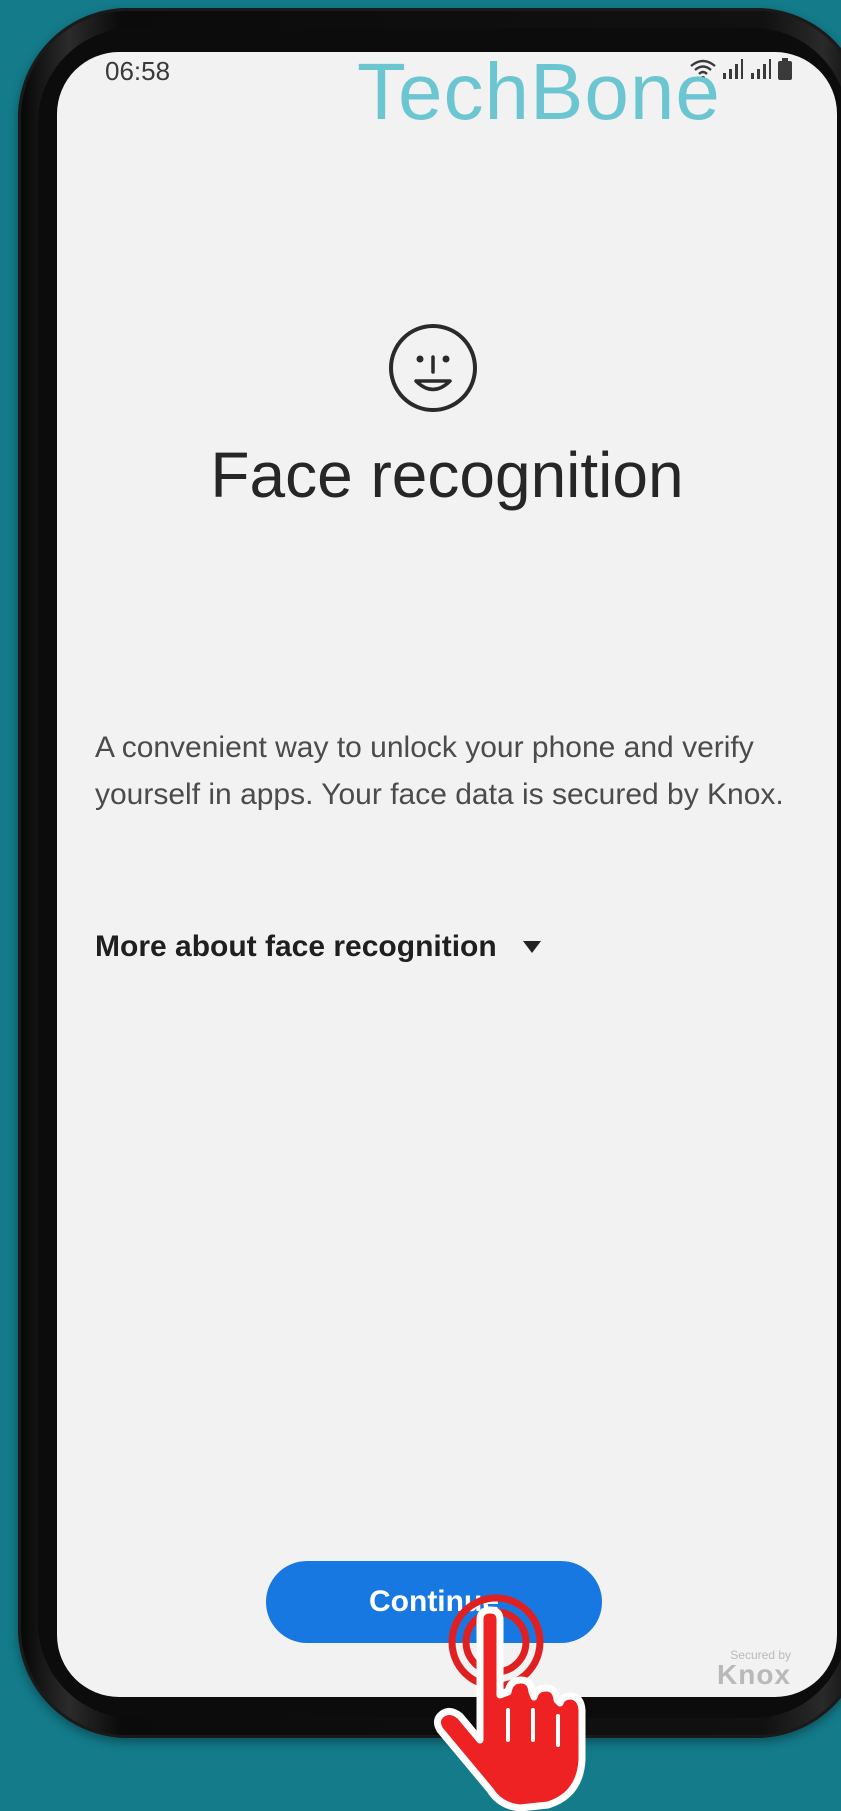 Image resolution: width=841 pixels, height=1811 pixels. I want to click on more-about-toggle: More about face recognition, so click(318, 947).